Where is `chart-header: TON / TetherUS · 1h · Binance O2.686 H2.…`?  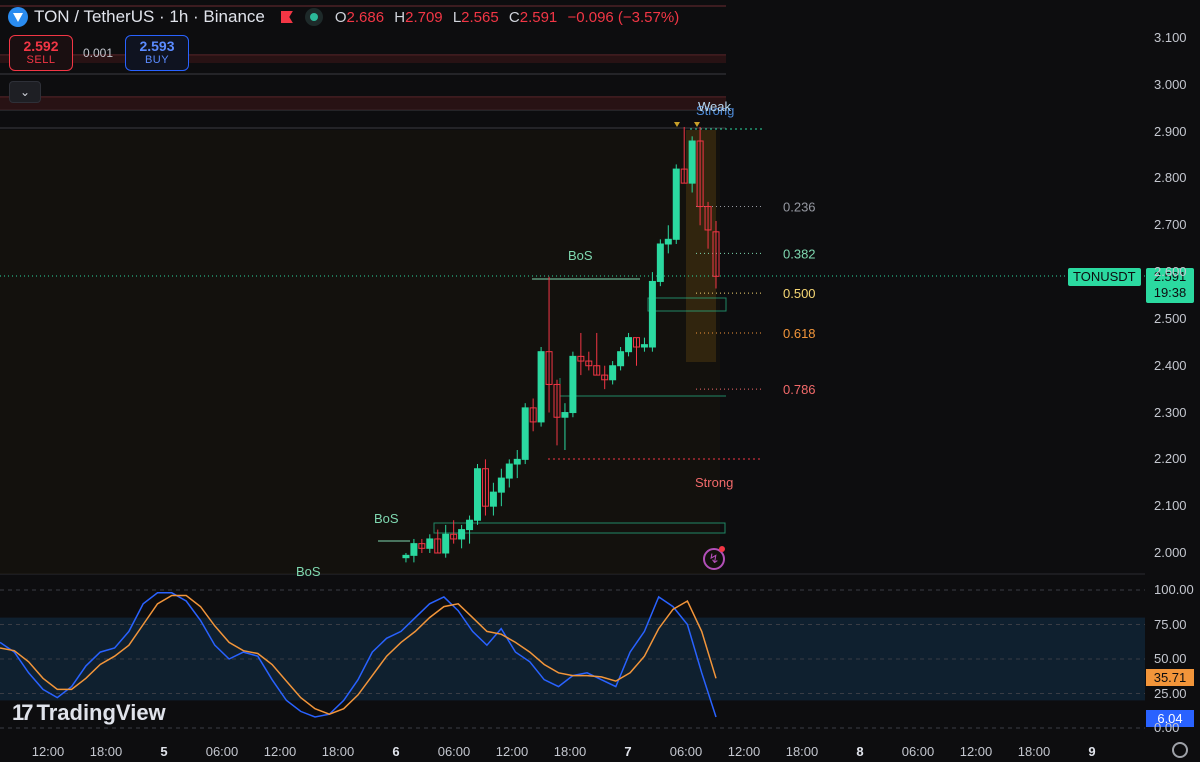 chart-header: TON / TetherUS · 1h · Binance O2.686 H2.… is located at coordinates (346, 17).